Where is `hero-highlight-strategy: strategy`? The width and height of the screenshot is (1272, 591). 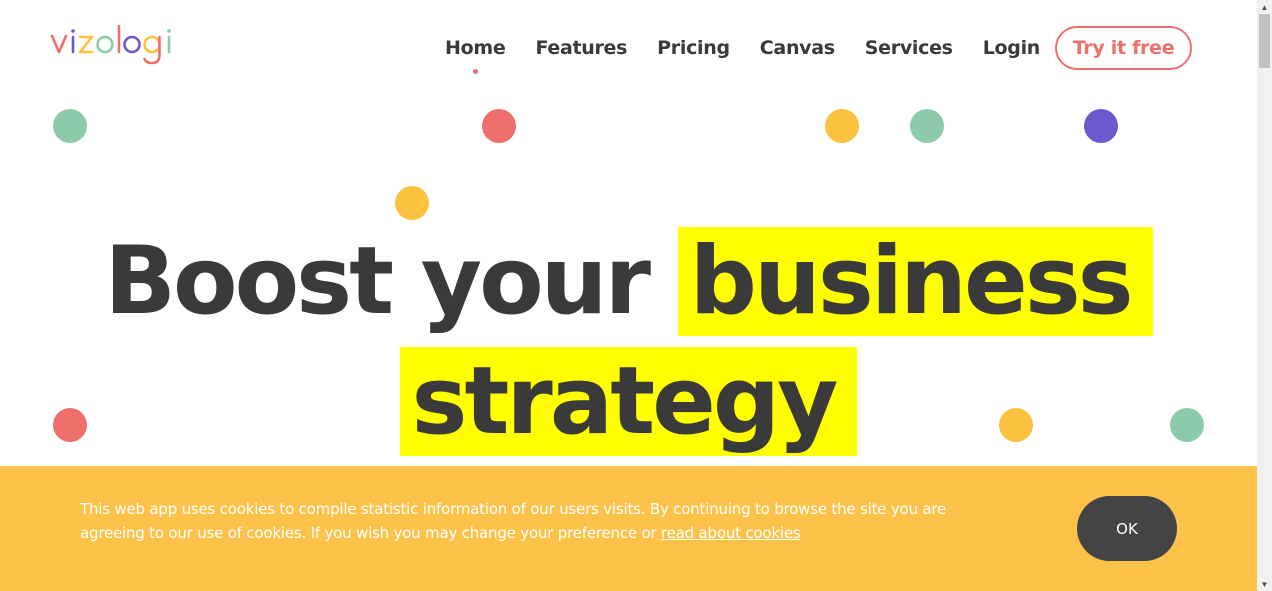
hero-highlight-strategy: strategy is located at coordinates (628, 401).